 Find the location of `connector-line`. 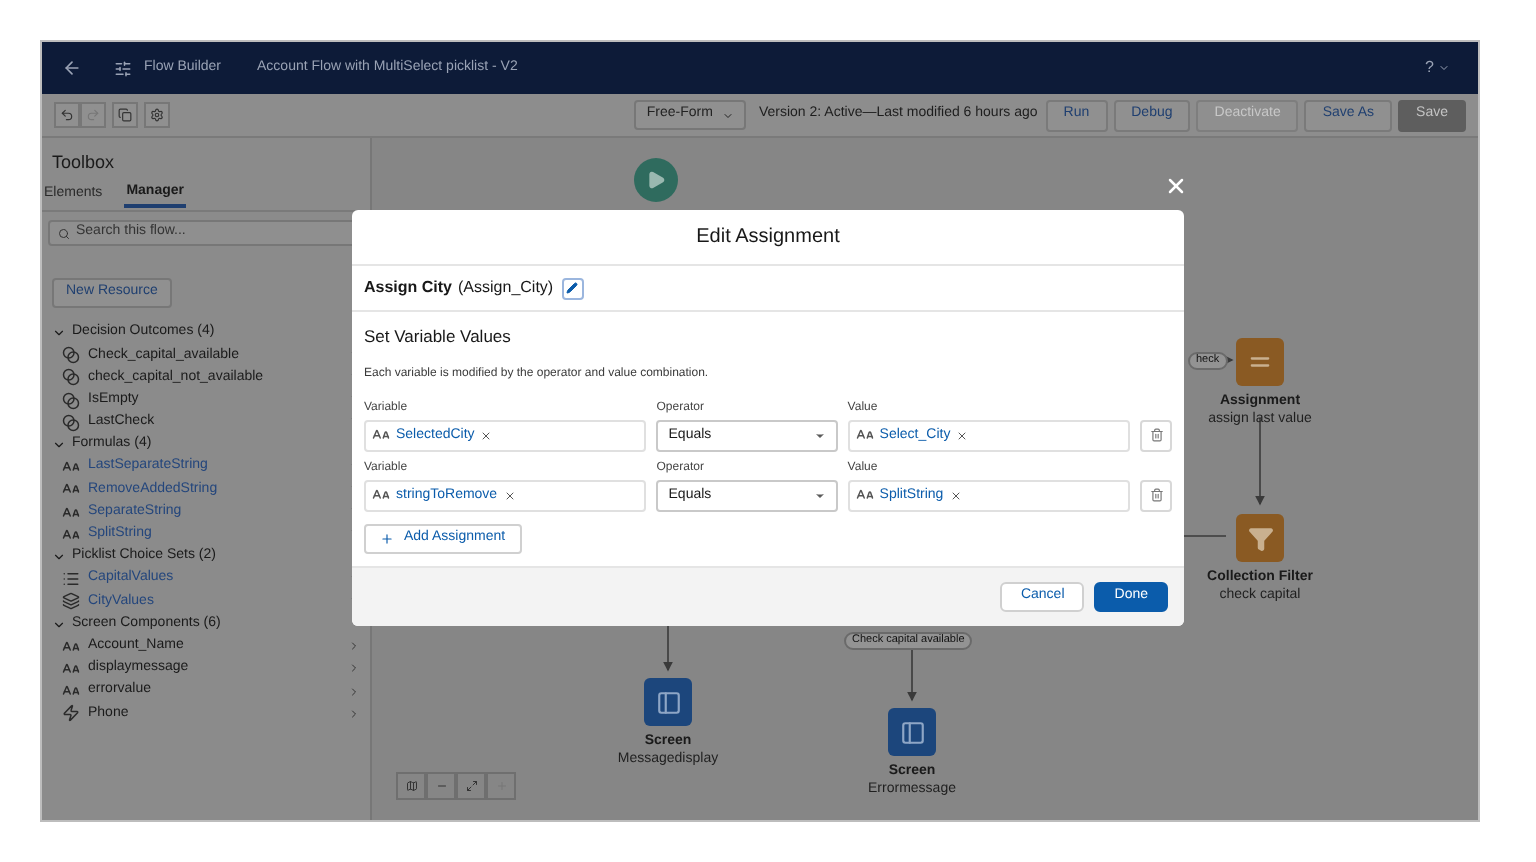

connector-line is located at coordinates (1205, 536).